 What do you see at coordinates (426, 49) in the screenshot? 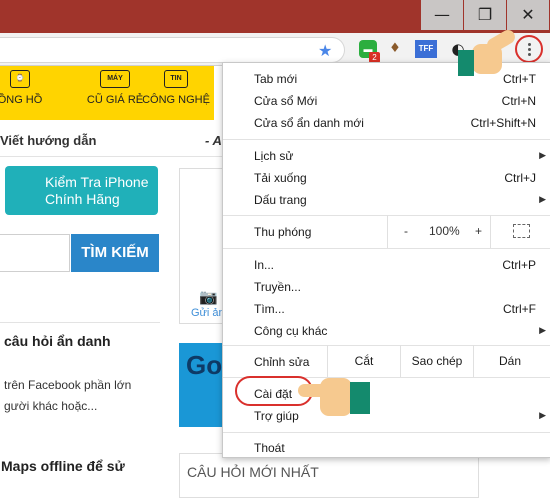
I see `tff-extension-icon: TFF` at bounding box center [426, 49].